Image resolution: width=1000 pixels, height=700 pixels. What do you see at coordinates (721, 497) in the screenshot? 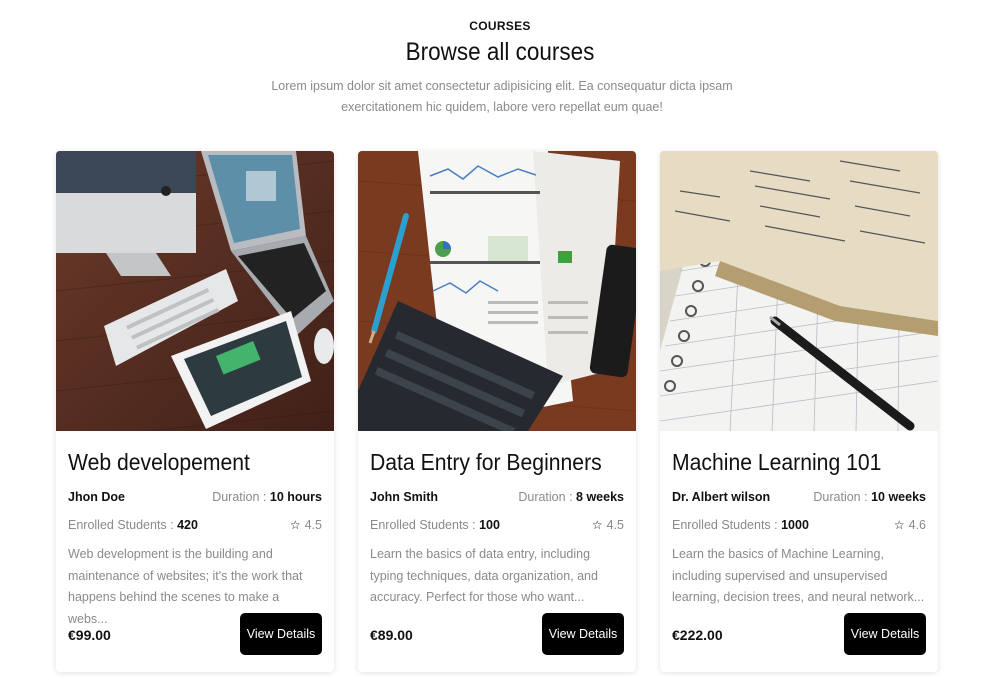
I see `instructor-name: Dr. Albert wilson` at bounding box center [721, 497].